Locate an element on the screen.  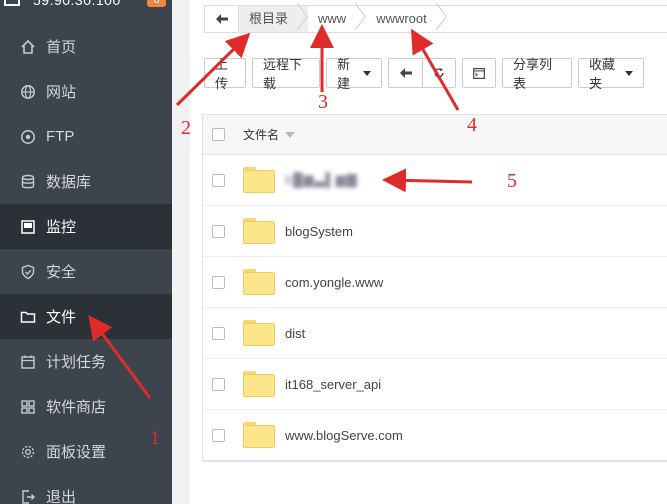
breadcrumb: 根目录 www wwwroot is located at coordinates (435, 19).